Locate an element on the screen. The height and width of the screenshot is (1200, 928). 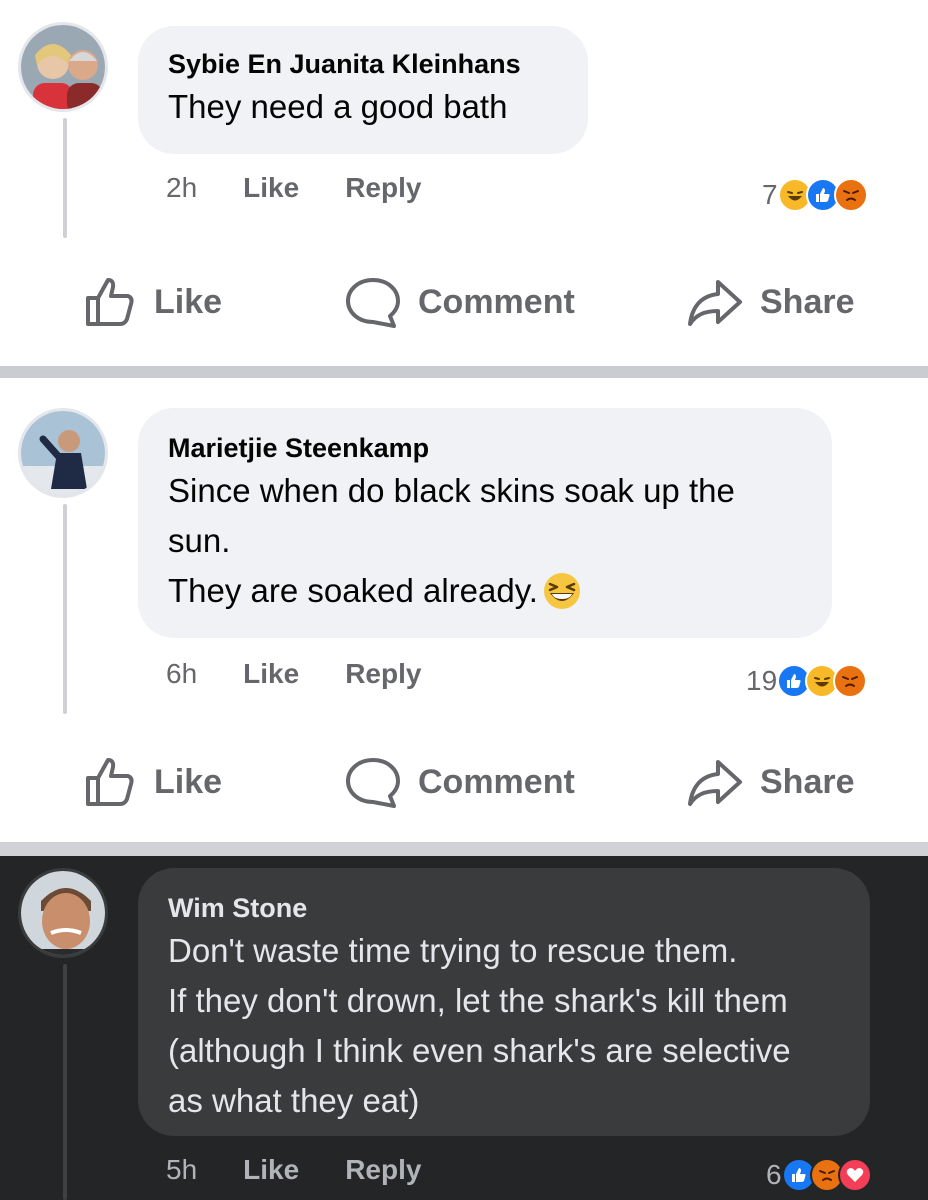
comment-meta: 5h Like Reply is located at coordinates (316, 1170).